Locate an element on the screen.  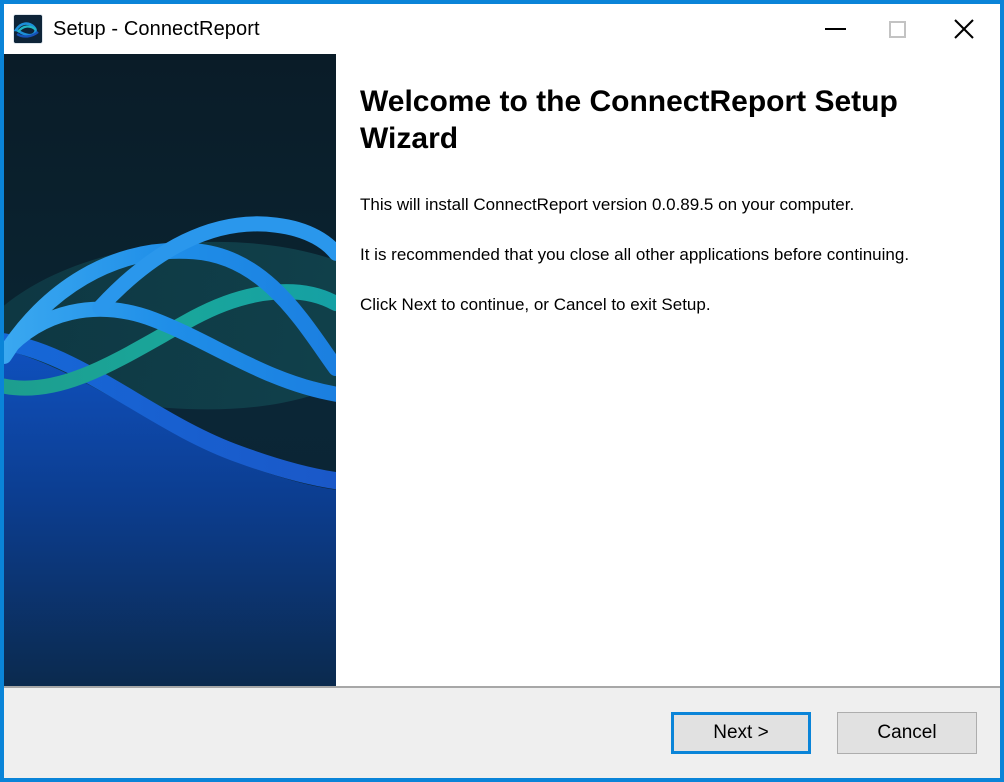
next-button: Next > is located at coordinates (741, 733).